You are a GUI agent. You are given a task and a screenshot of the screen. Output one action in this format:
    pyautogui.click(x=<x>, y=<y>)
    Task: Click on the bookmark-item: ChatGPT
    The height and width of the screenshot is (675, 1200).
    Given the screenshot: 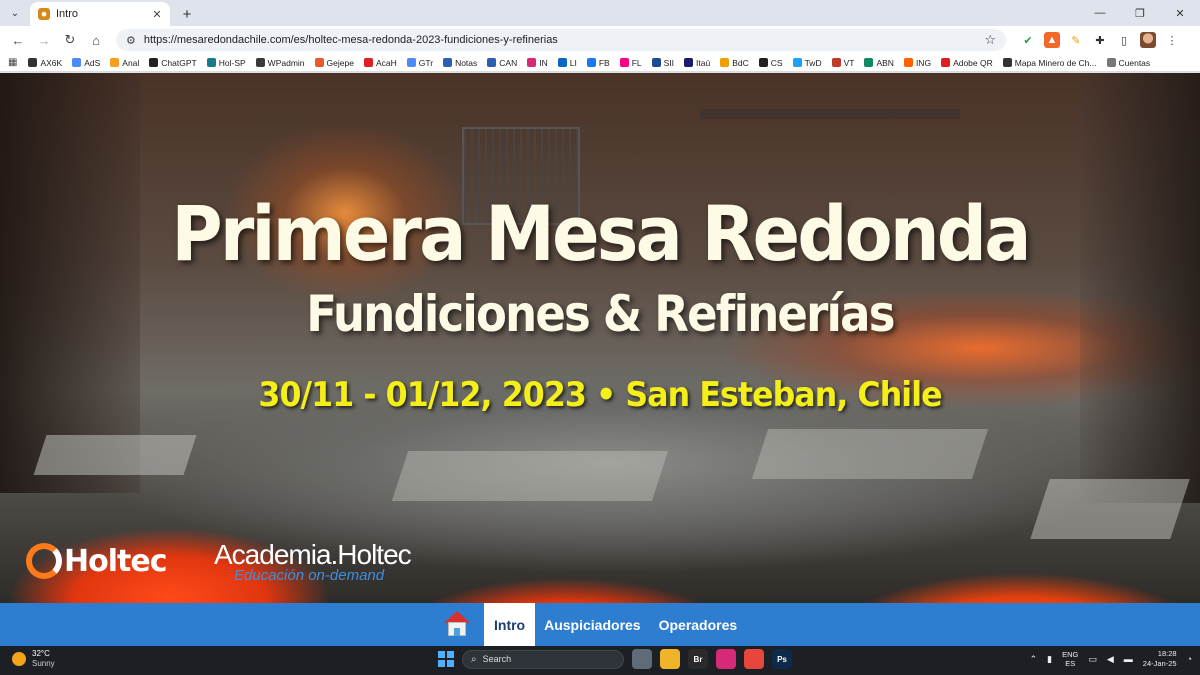 What is the action you would take?
    pyautogui.click(x=172, y=63)
    